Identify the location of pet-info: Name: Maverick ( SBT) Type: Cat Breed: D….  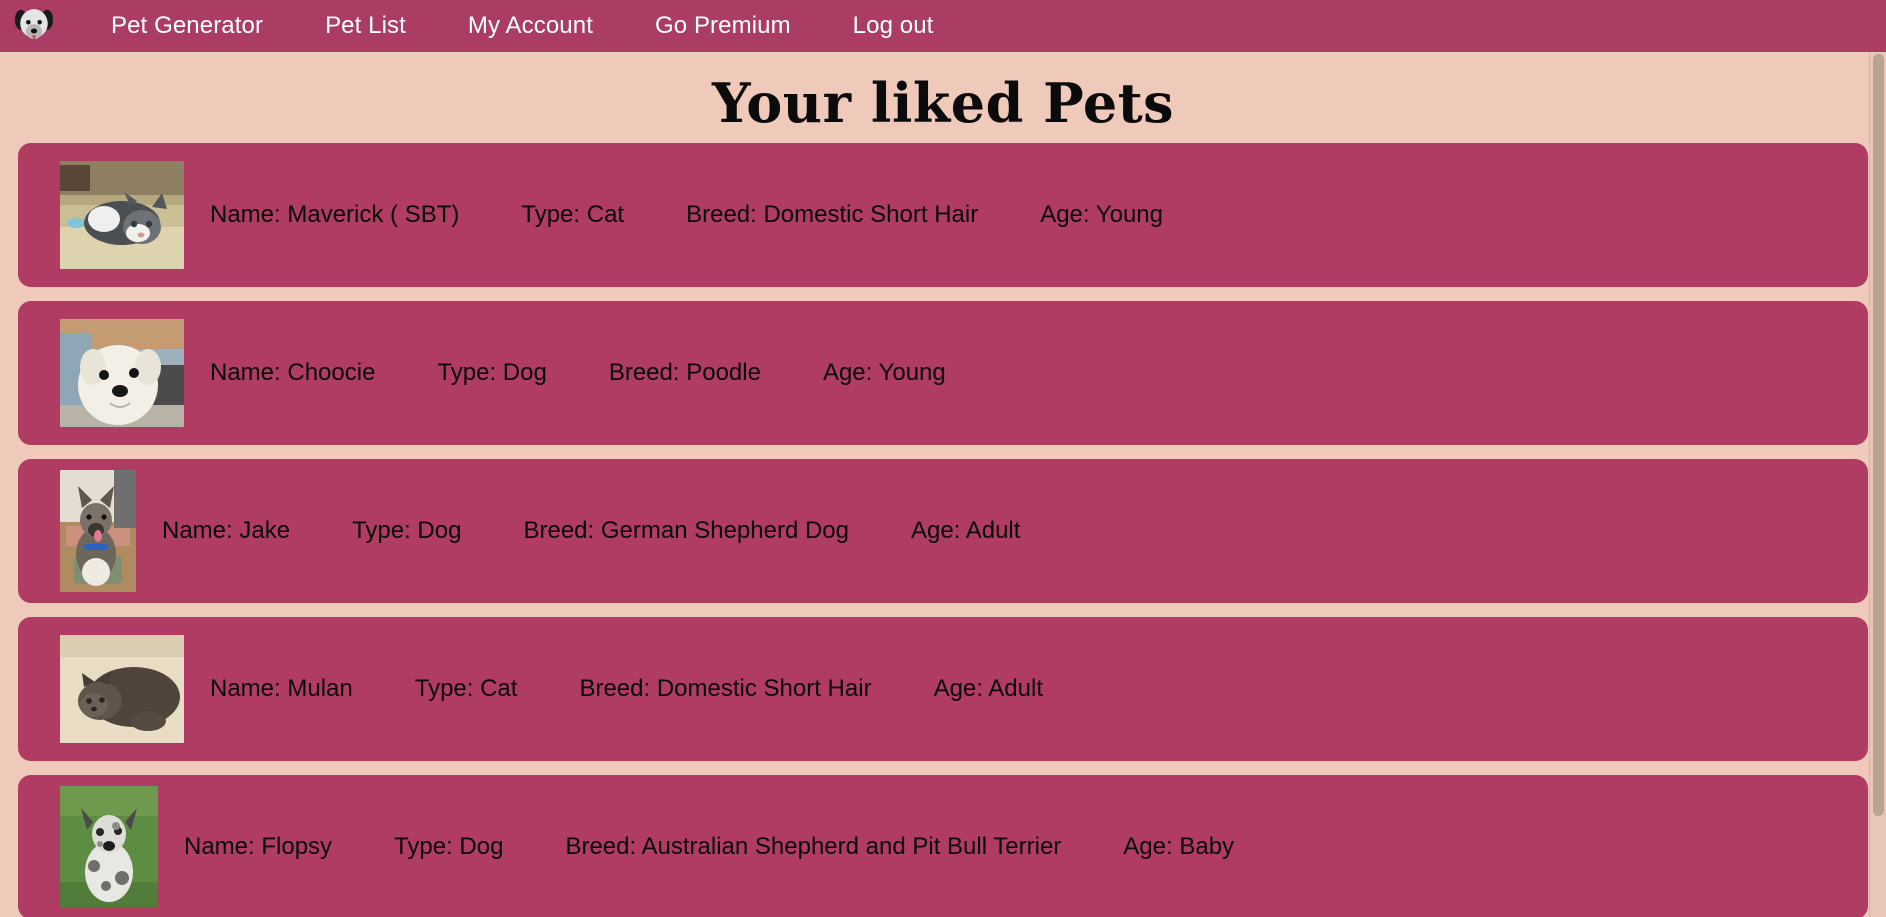
(686, 215).